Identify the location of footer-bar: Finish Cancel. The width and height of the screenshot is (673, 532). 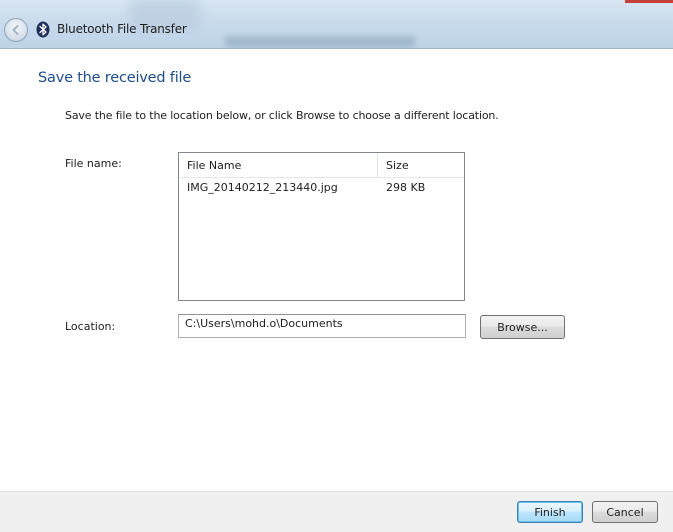
(336, 511).